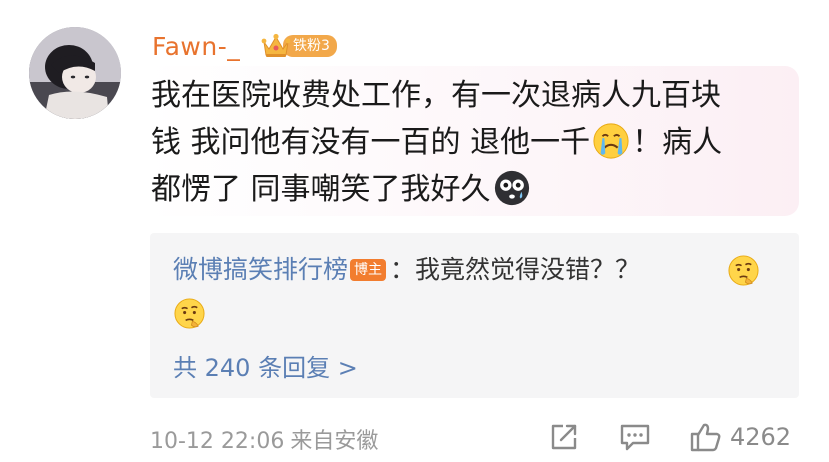  What do you see at coordinates (761, 437) in the screenshot?
I see `like-count: 4262` at bounding box center [761, 437].